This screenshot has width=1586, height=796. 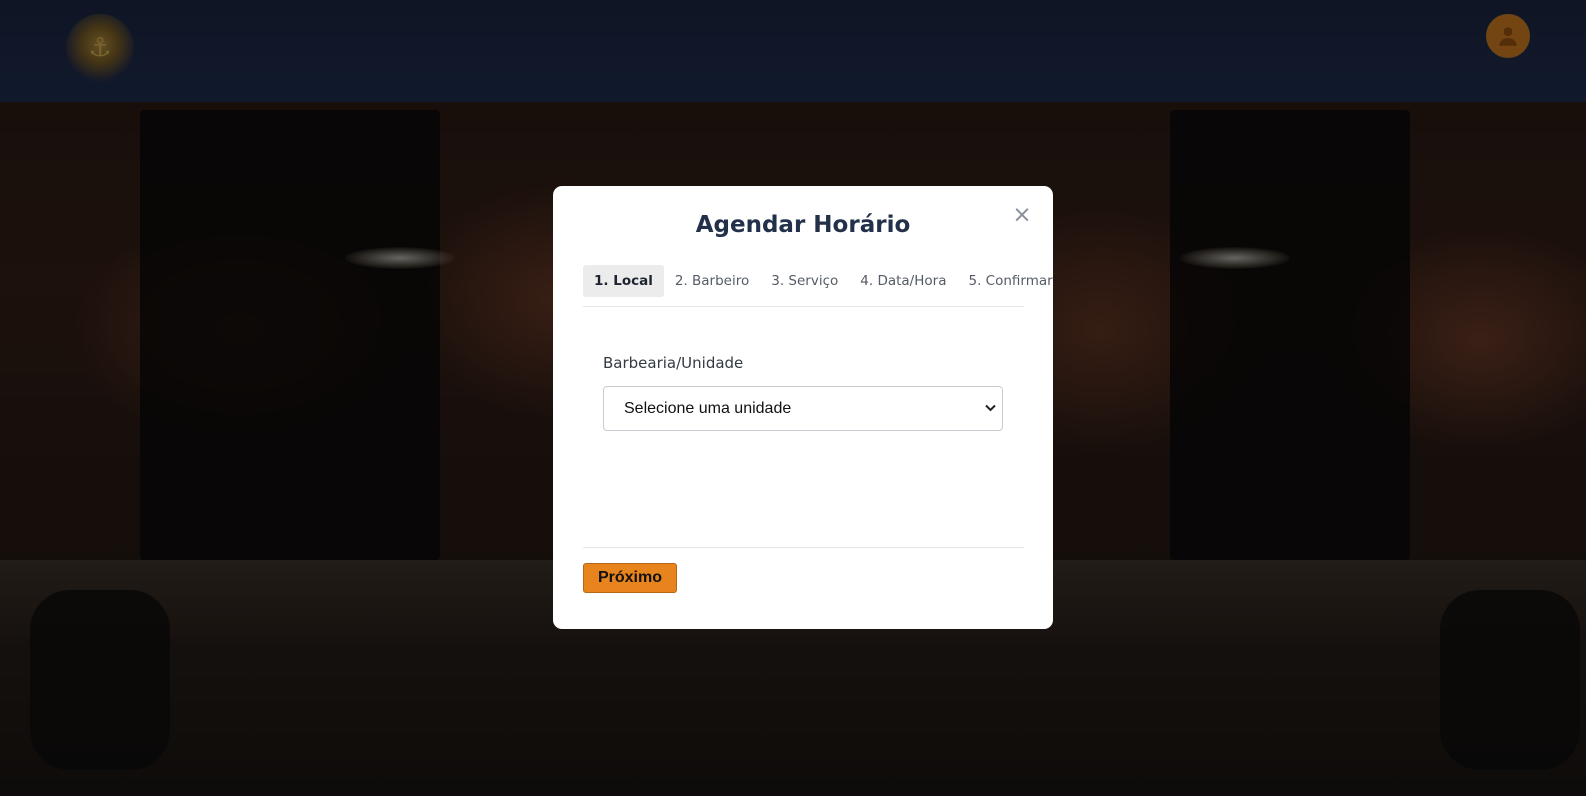 What do you see at coordinates (673, 363) in the screenshot?
I see `unit-field-label: Barbearia/Unidade` at bounding box center [673, 363].